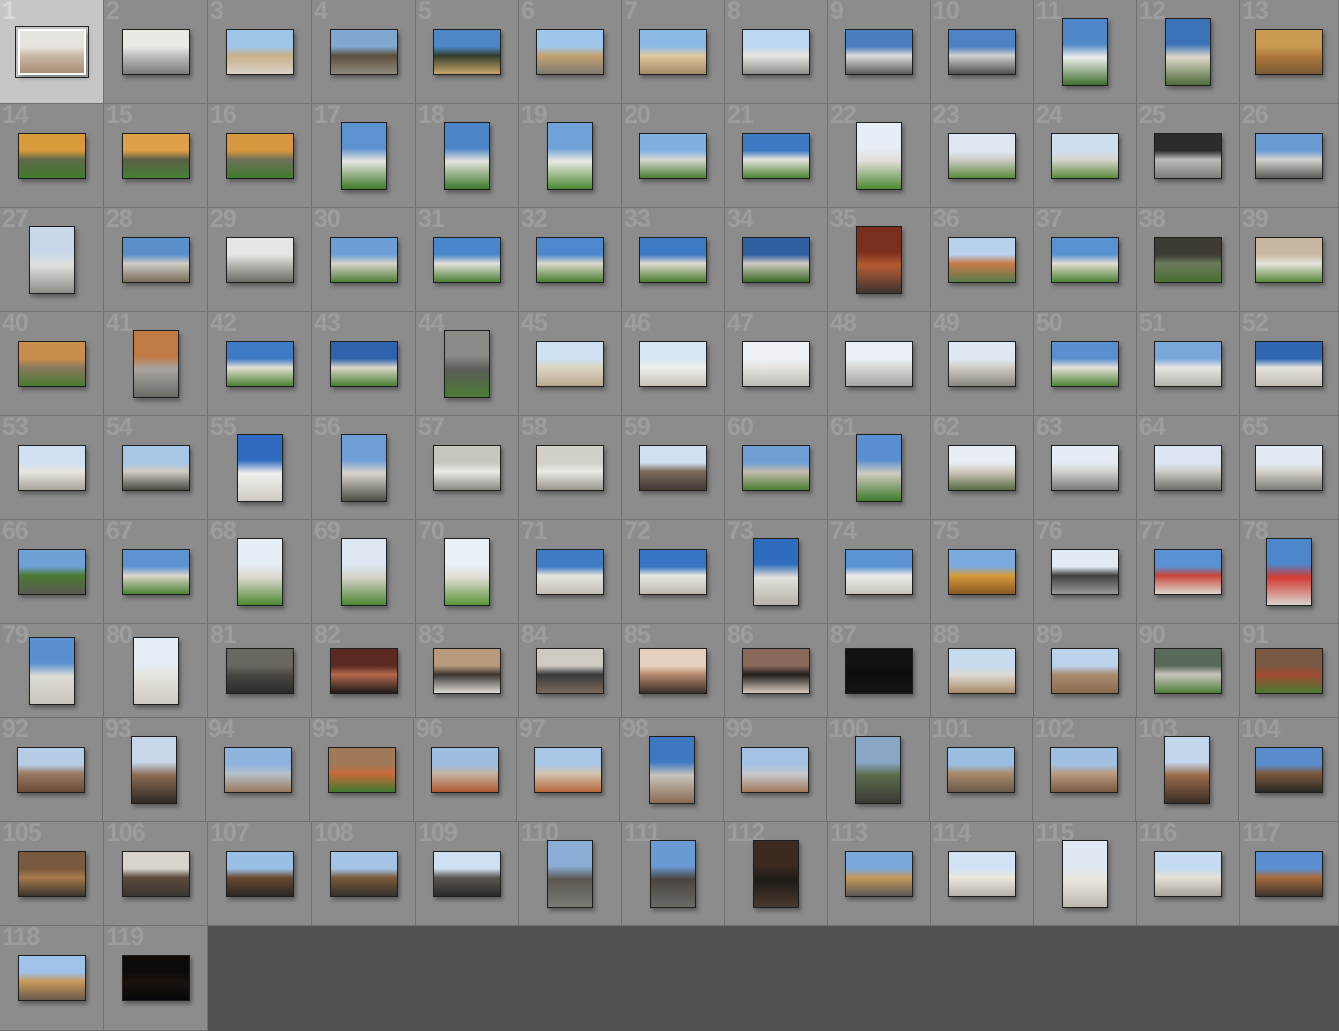 This screenshot has width=1339, height=1031. Describe the element at coordinates (982, 572) in the screenshot. I see `thumbnail-cell: 75` at that location.